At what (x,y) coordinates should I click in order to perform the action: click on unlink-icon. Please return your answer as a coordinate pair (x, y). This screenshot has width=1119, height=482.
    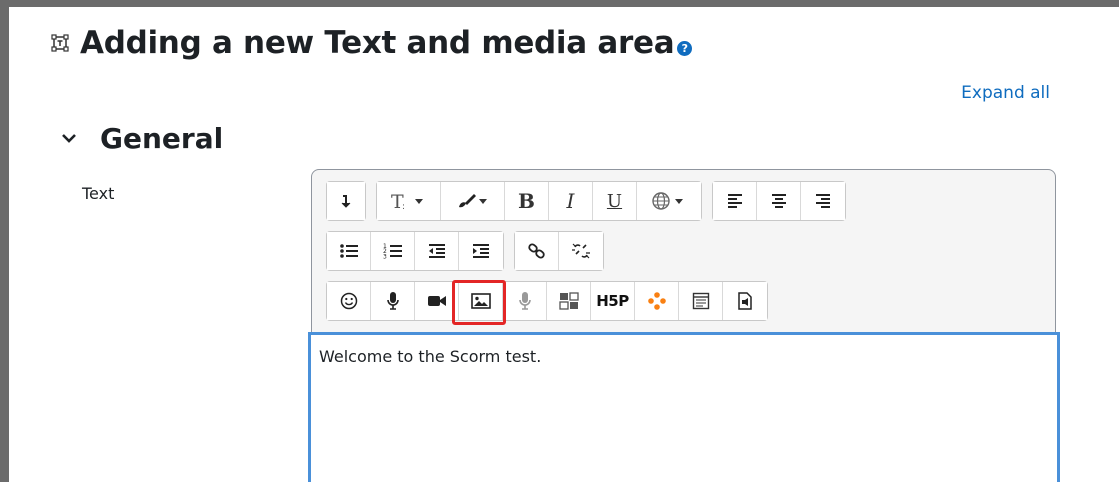
    Looking at the image, I should click on (581, 251).